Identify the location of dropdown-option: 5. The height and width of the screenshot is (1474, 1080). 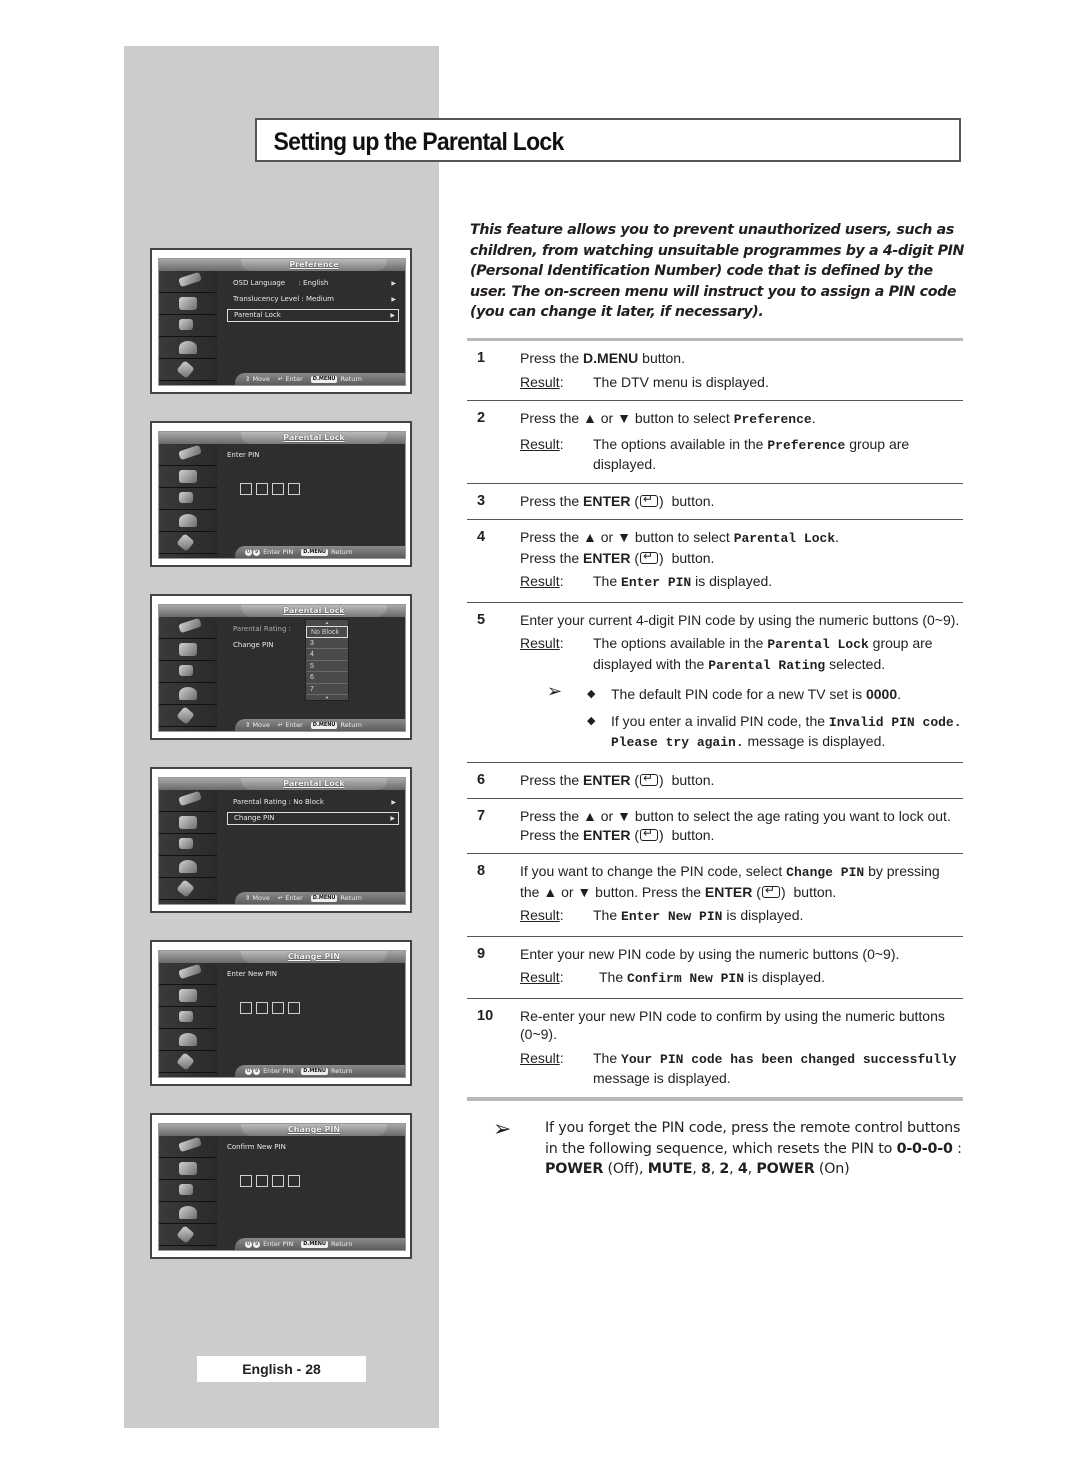
(327, 666).